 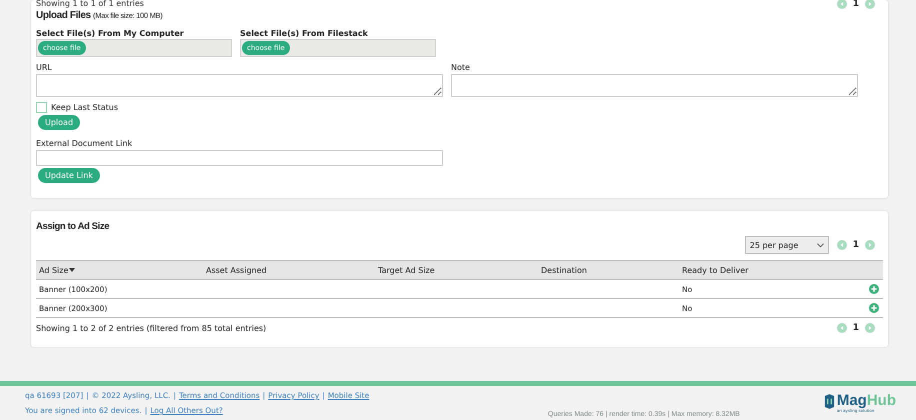 What do you see at coordinates (110, 33) in the screenshot?
I see `field-label: Select File(s) From My Computer` at bounding box center [110, 33].